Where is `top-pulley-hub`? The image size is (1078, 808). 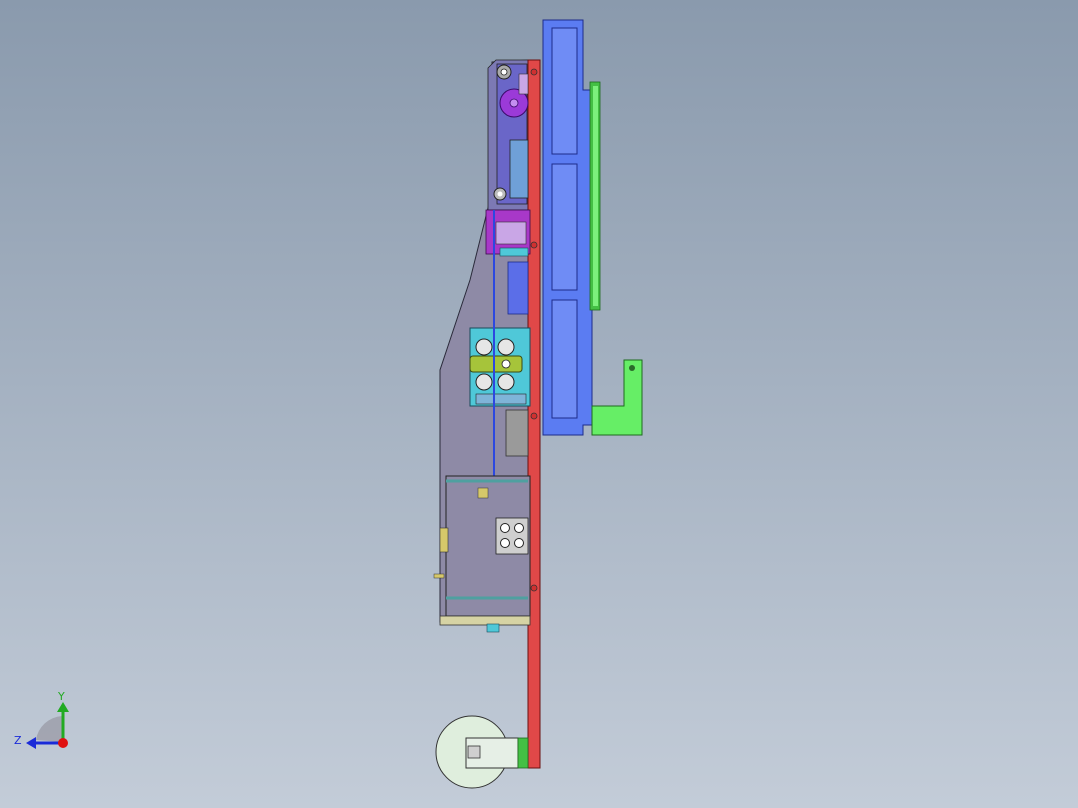 top-pulley-hub is located at coordinates (504, 72).